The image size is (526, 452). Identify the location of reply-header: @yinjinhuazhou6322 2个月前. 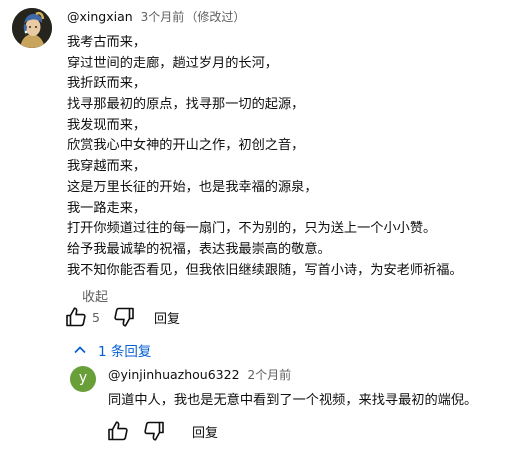
(313, 375).